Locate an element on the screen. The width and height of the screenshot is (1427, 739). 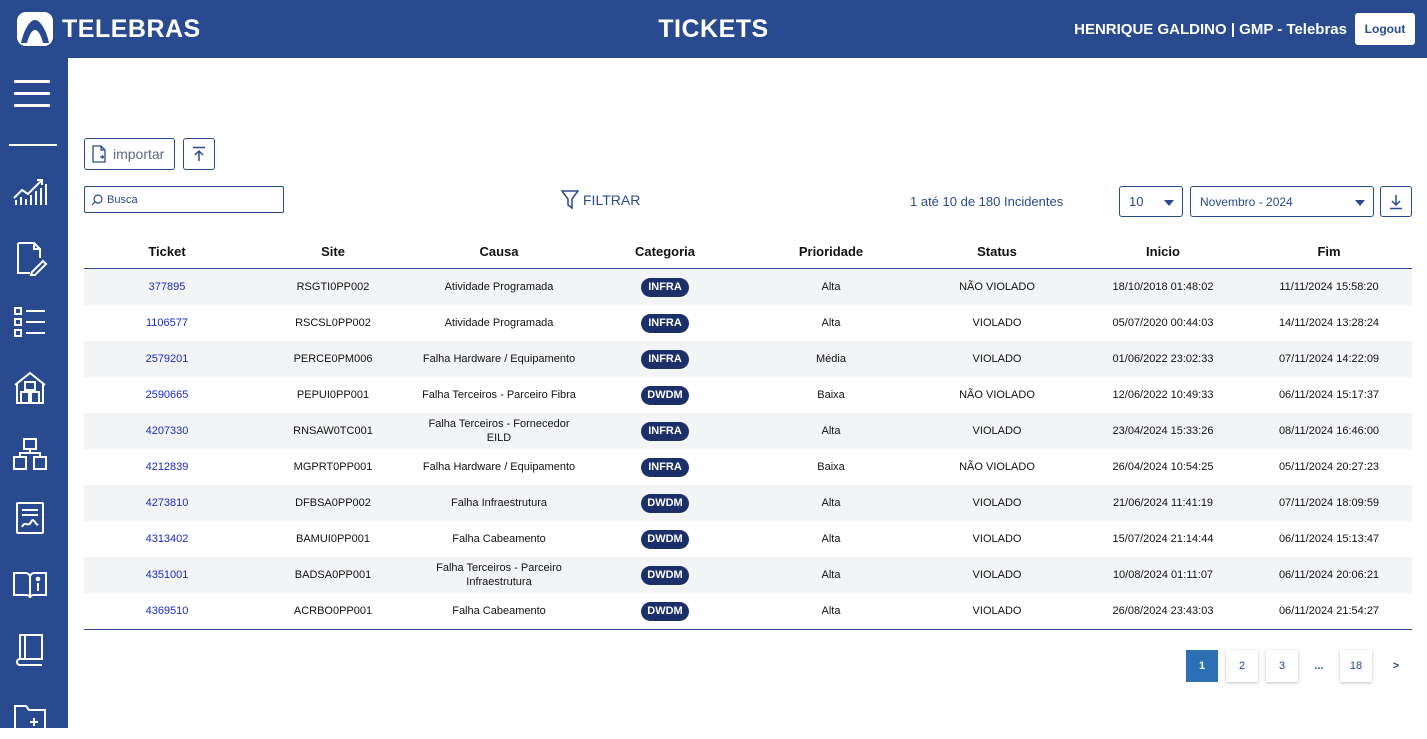
per-page-select: 10 is located at coordinates (1151, 201).